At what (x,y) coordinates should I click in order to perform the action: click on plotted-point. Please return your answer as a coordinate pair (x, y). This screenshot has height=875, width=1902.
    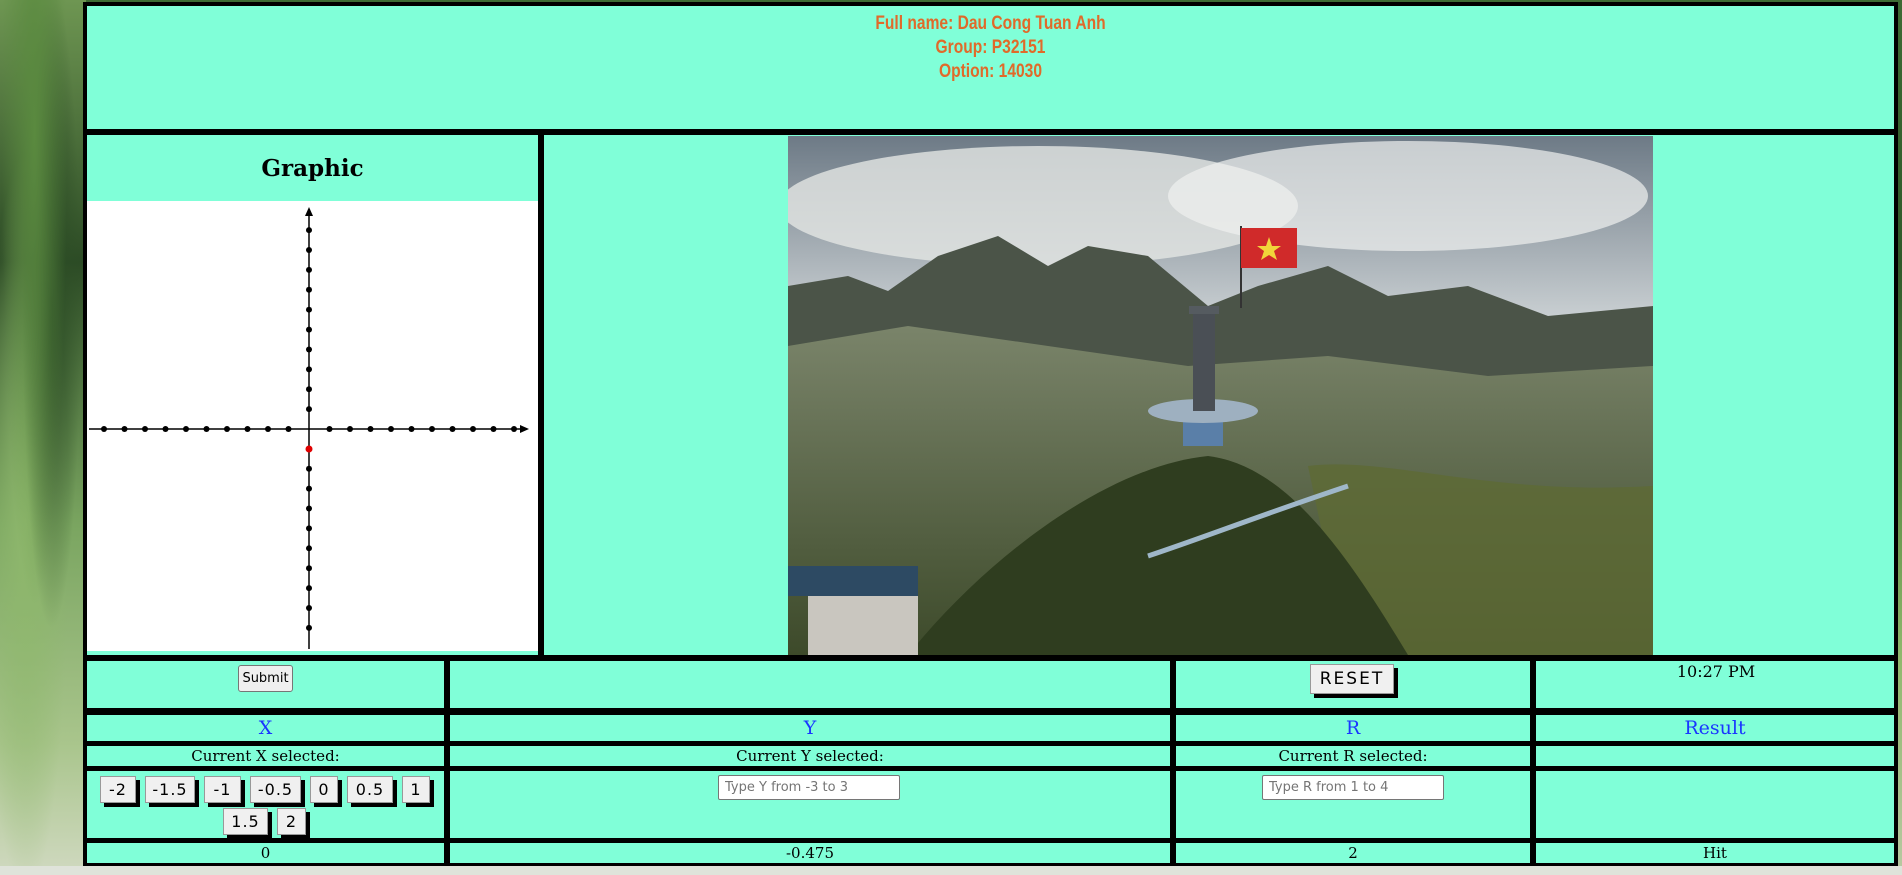
    Looking at the image, I should click on (309, 449).